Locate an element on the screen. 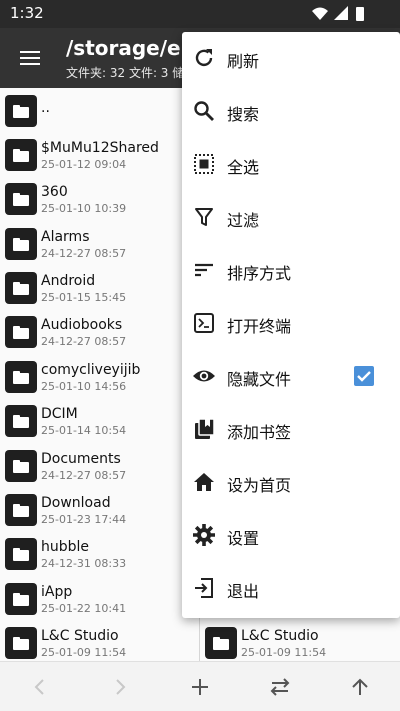  file-item: Alarms 24-12-27 08:57 is located at coordinates (99, 243).